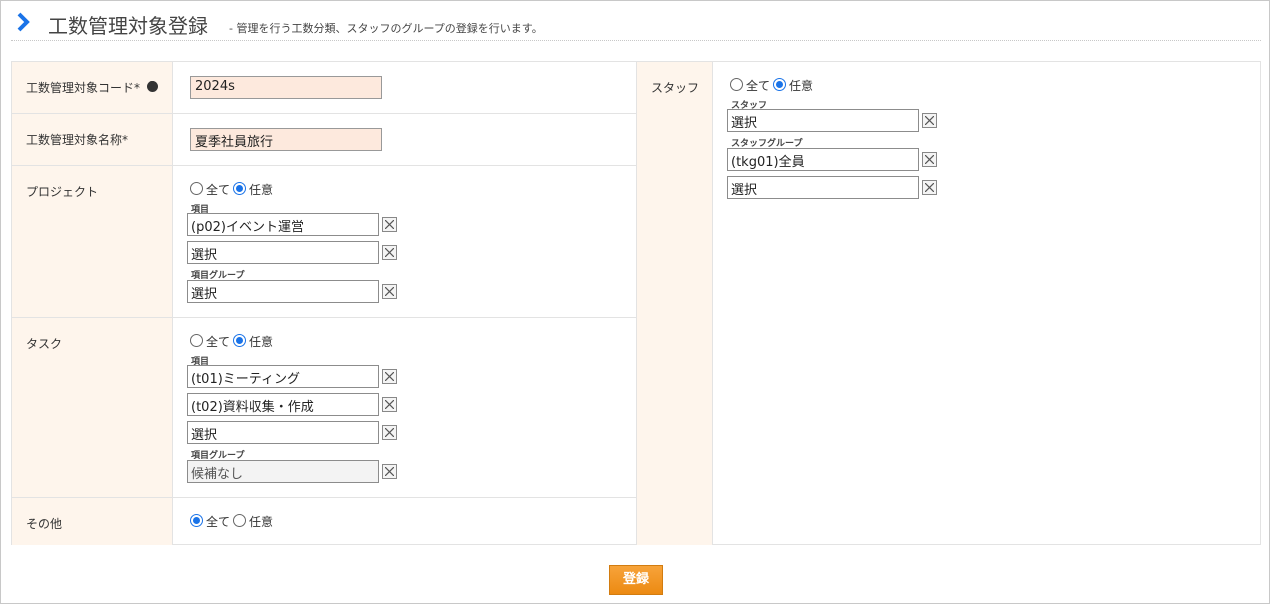  I want to click on staff-radio-group: 全て 任意, so click(790, 85).